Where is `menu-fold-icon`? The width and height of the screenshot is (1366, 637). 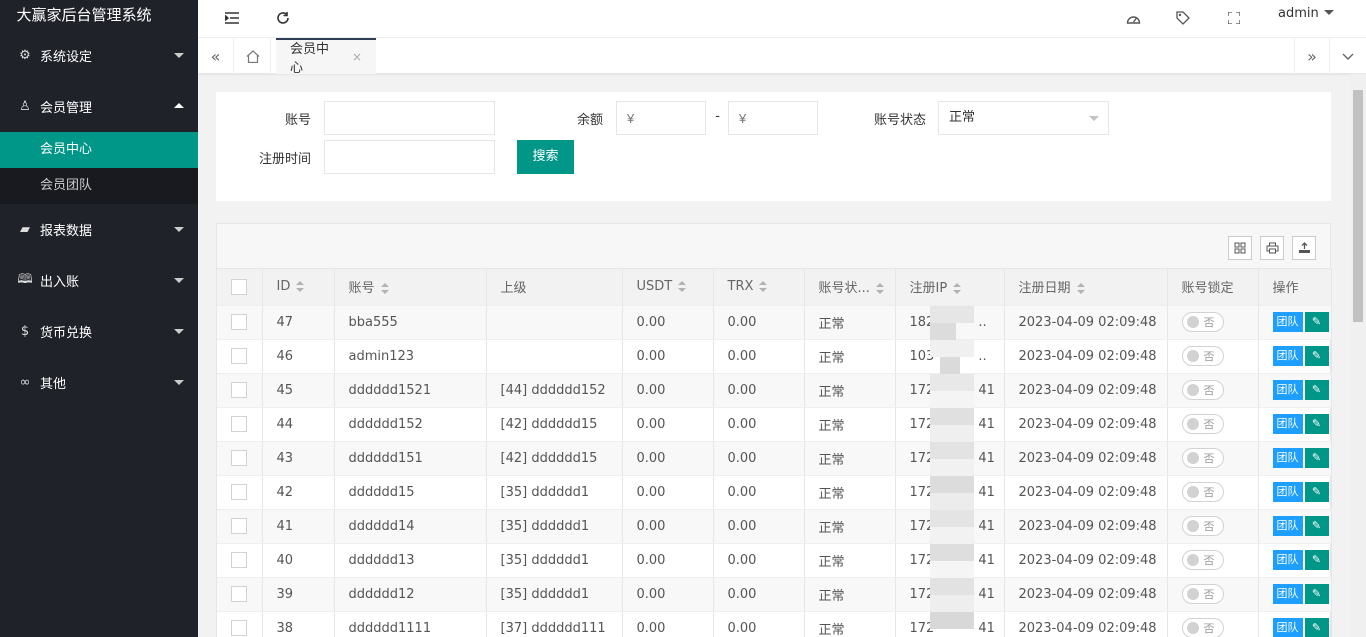 menu-fold-icon is located at coordinates (232, 18).